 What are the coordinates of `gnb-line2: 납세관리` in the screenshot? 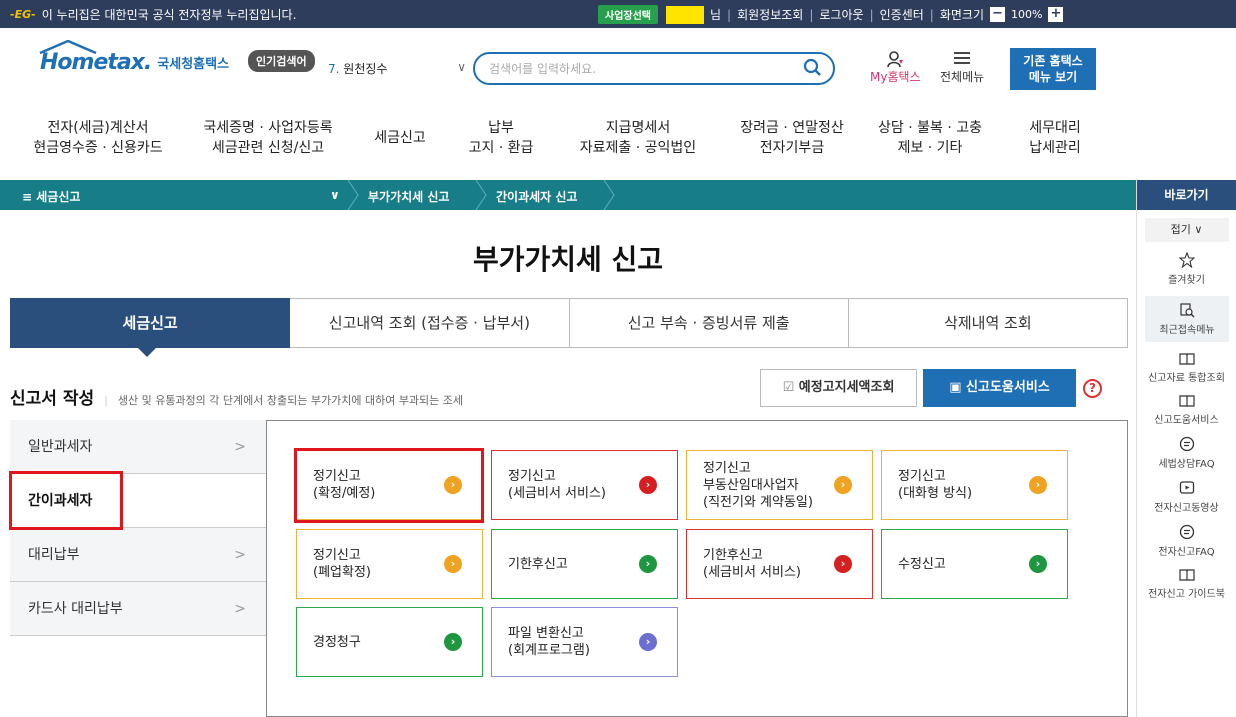 It's located at (1055, 148).